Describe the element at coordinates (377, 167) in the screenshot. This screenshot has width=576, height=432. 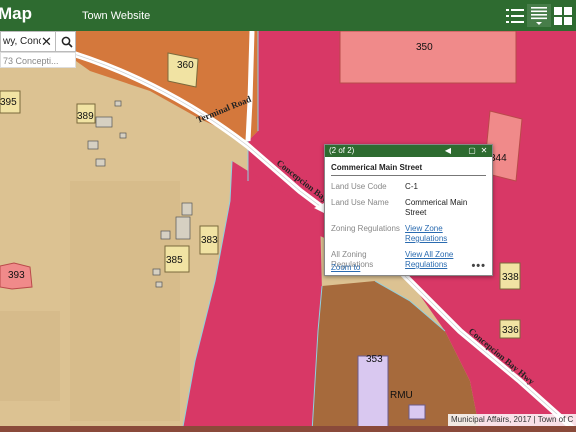
I see `popup-title: Commerical Main Street` at that location.